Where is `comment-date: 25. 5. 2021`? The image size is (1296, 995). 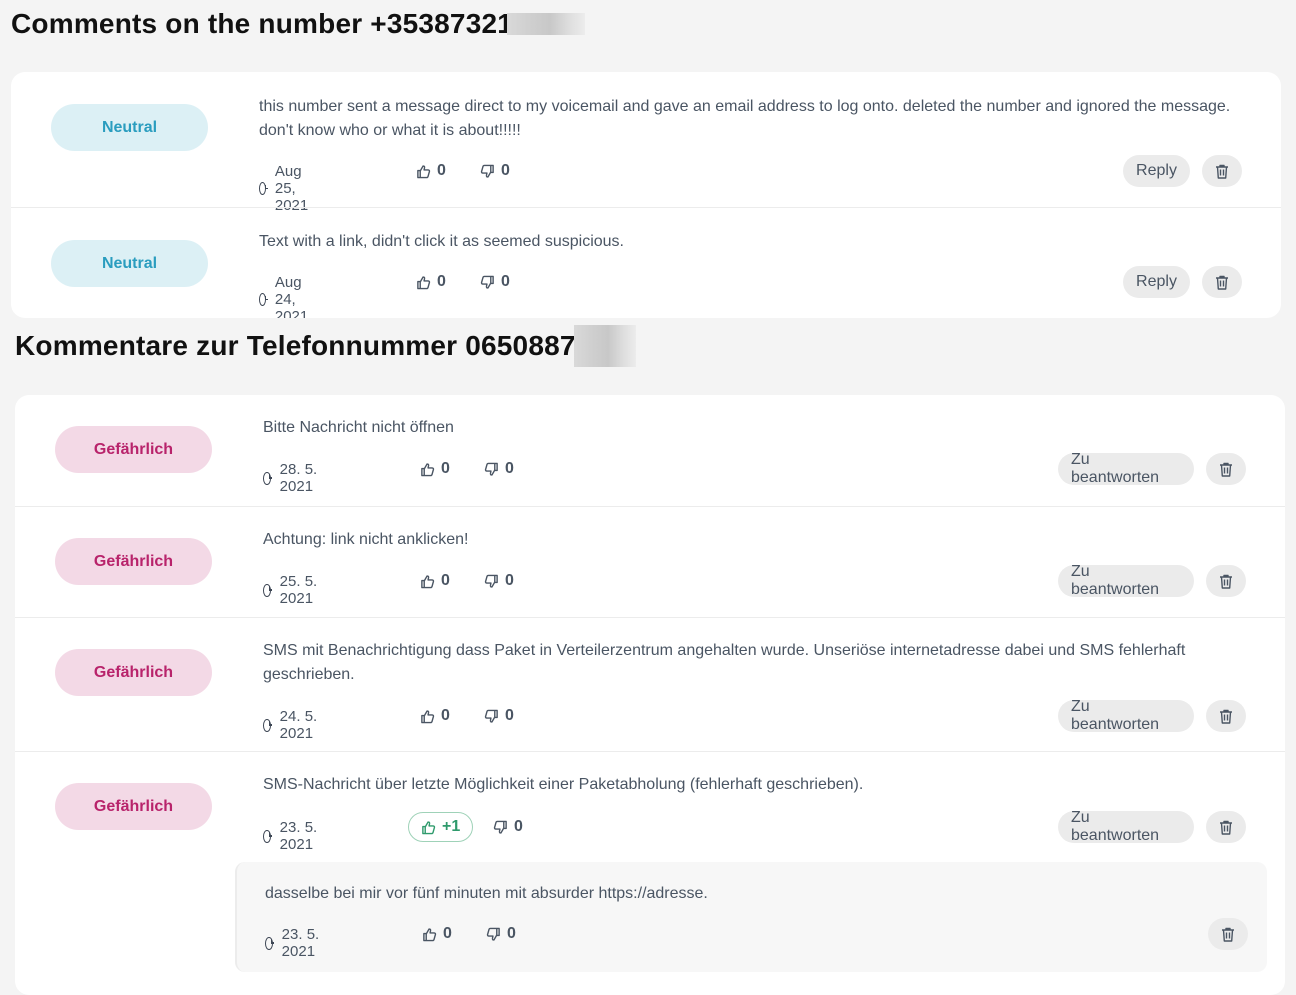 comment-date: 25. 5. 2021 is located at coordinates (290, 590).